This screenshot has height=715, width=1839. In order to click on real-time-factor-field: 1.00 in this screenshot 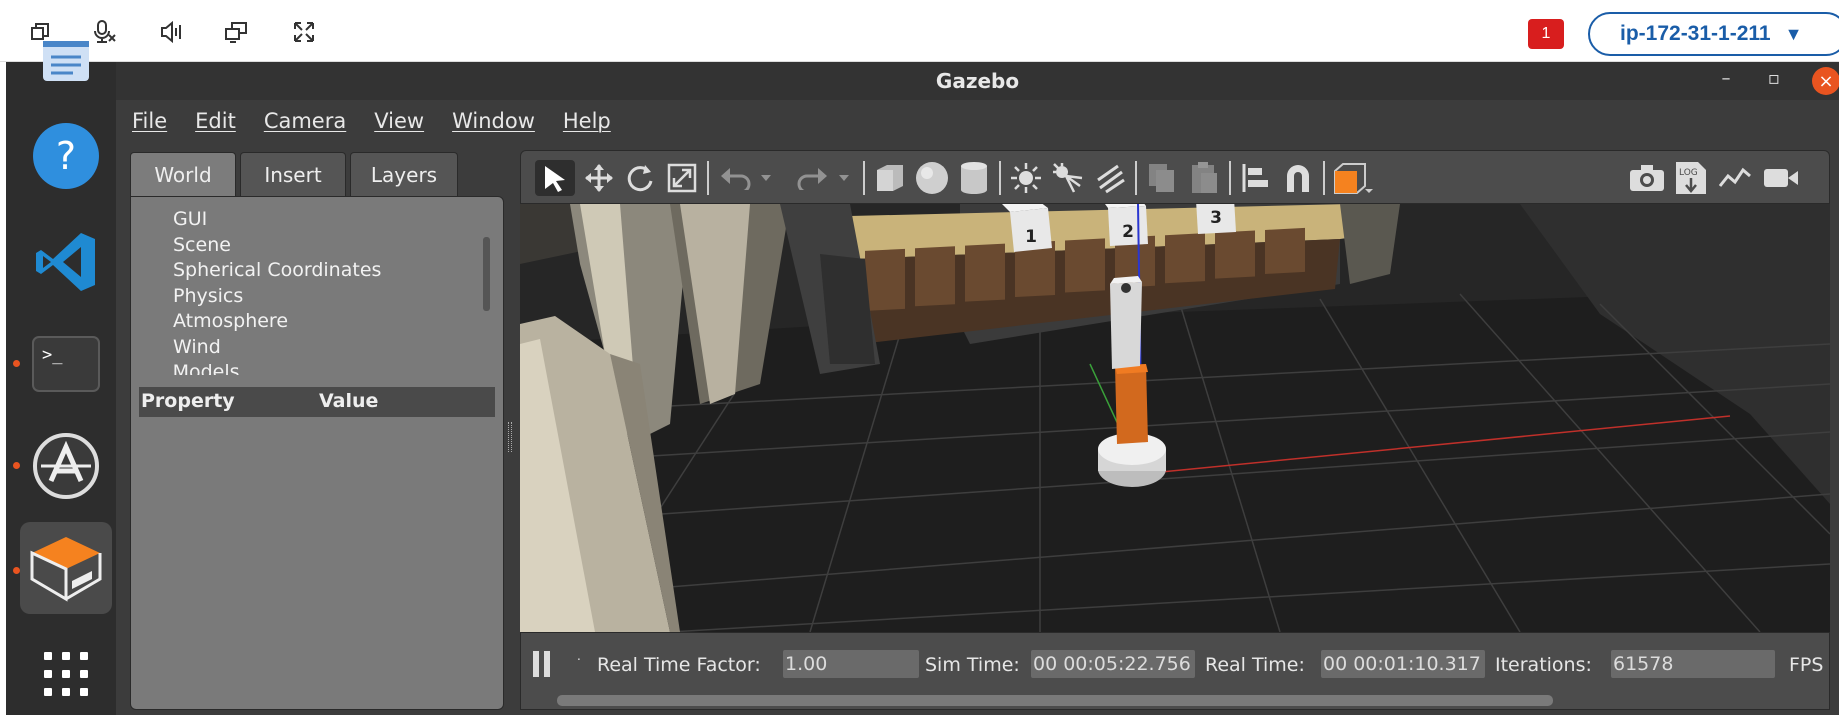, I will do `click(851, 664)`.